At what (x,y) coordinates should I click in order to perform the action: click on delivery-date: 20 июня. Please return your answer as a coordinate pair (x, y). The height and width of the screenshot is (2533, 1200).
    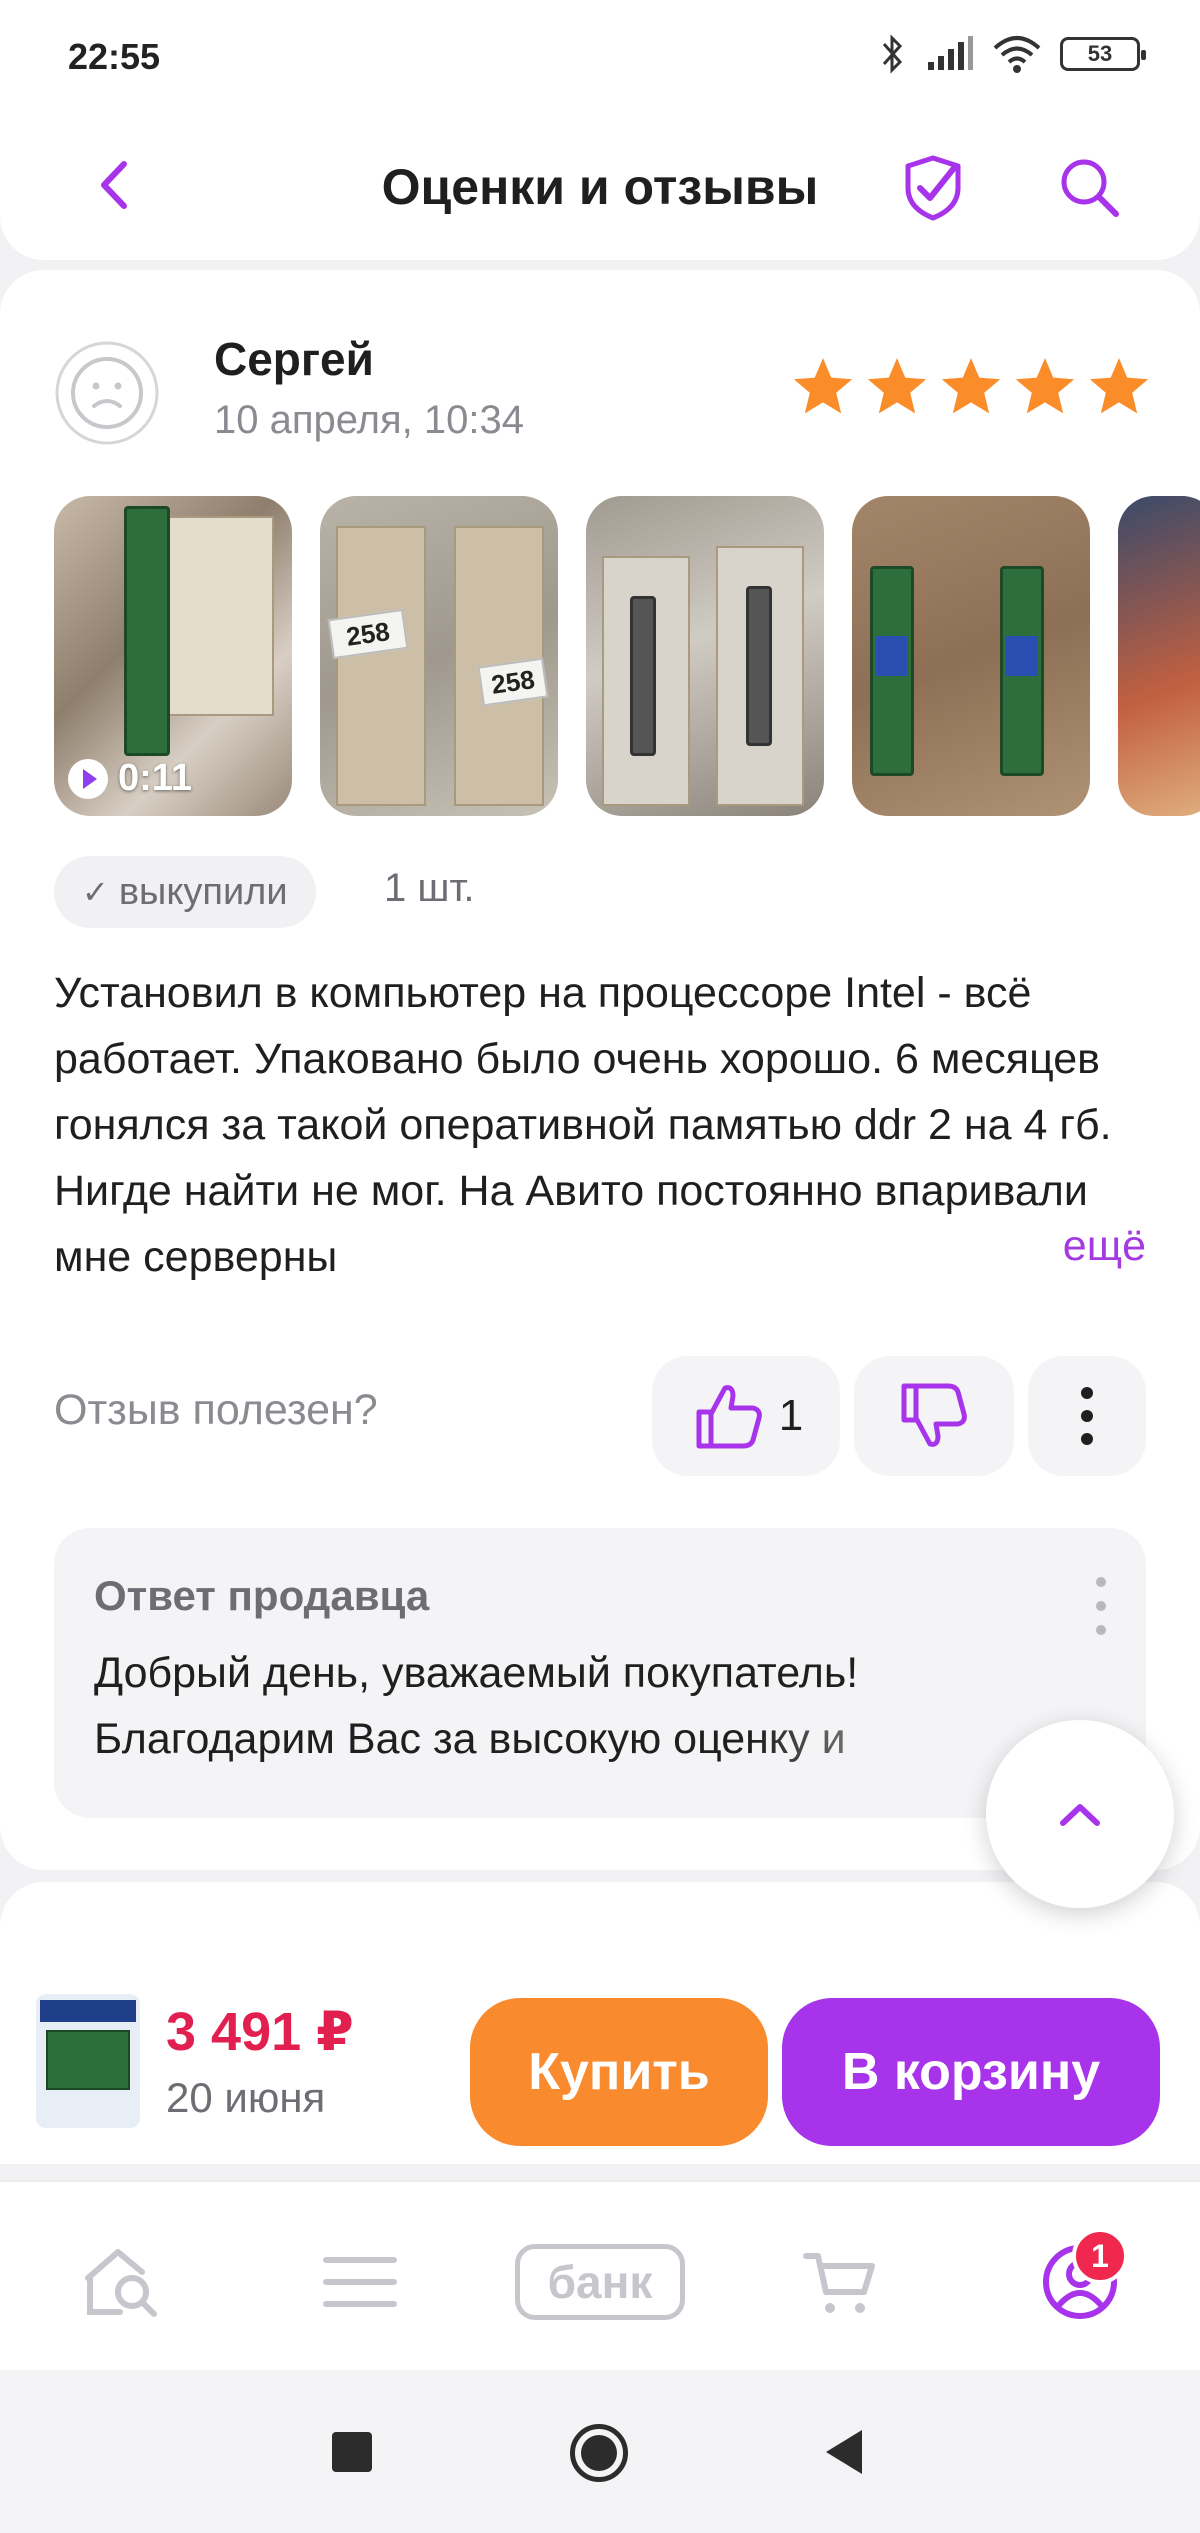
    Looking at the image, I should click on (246, 2097).